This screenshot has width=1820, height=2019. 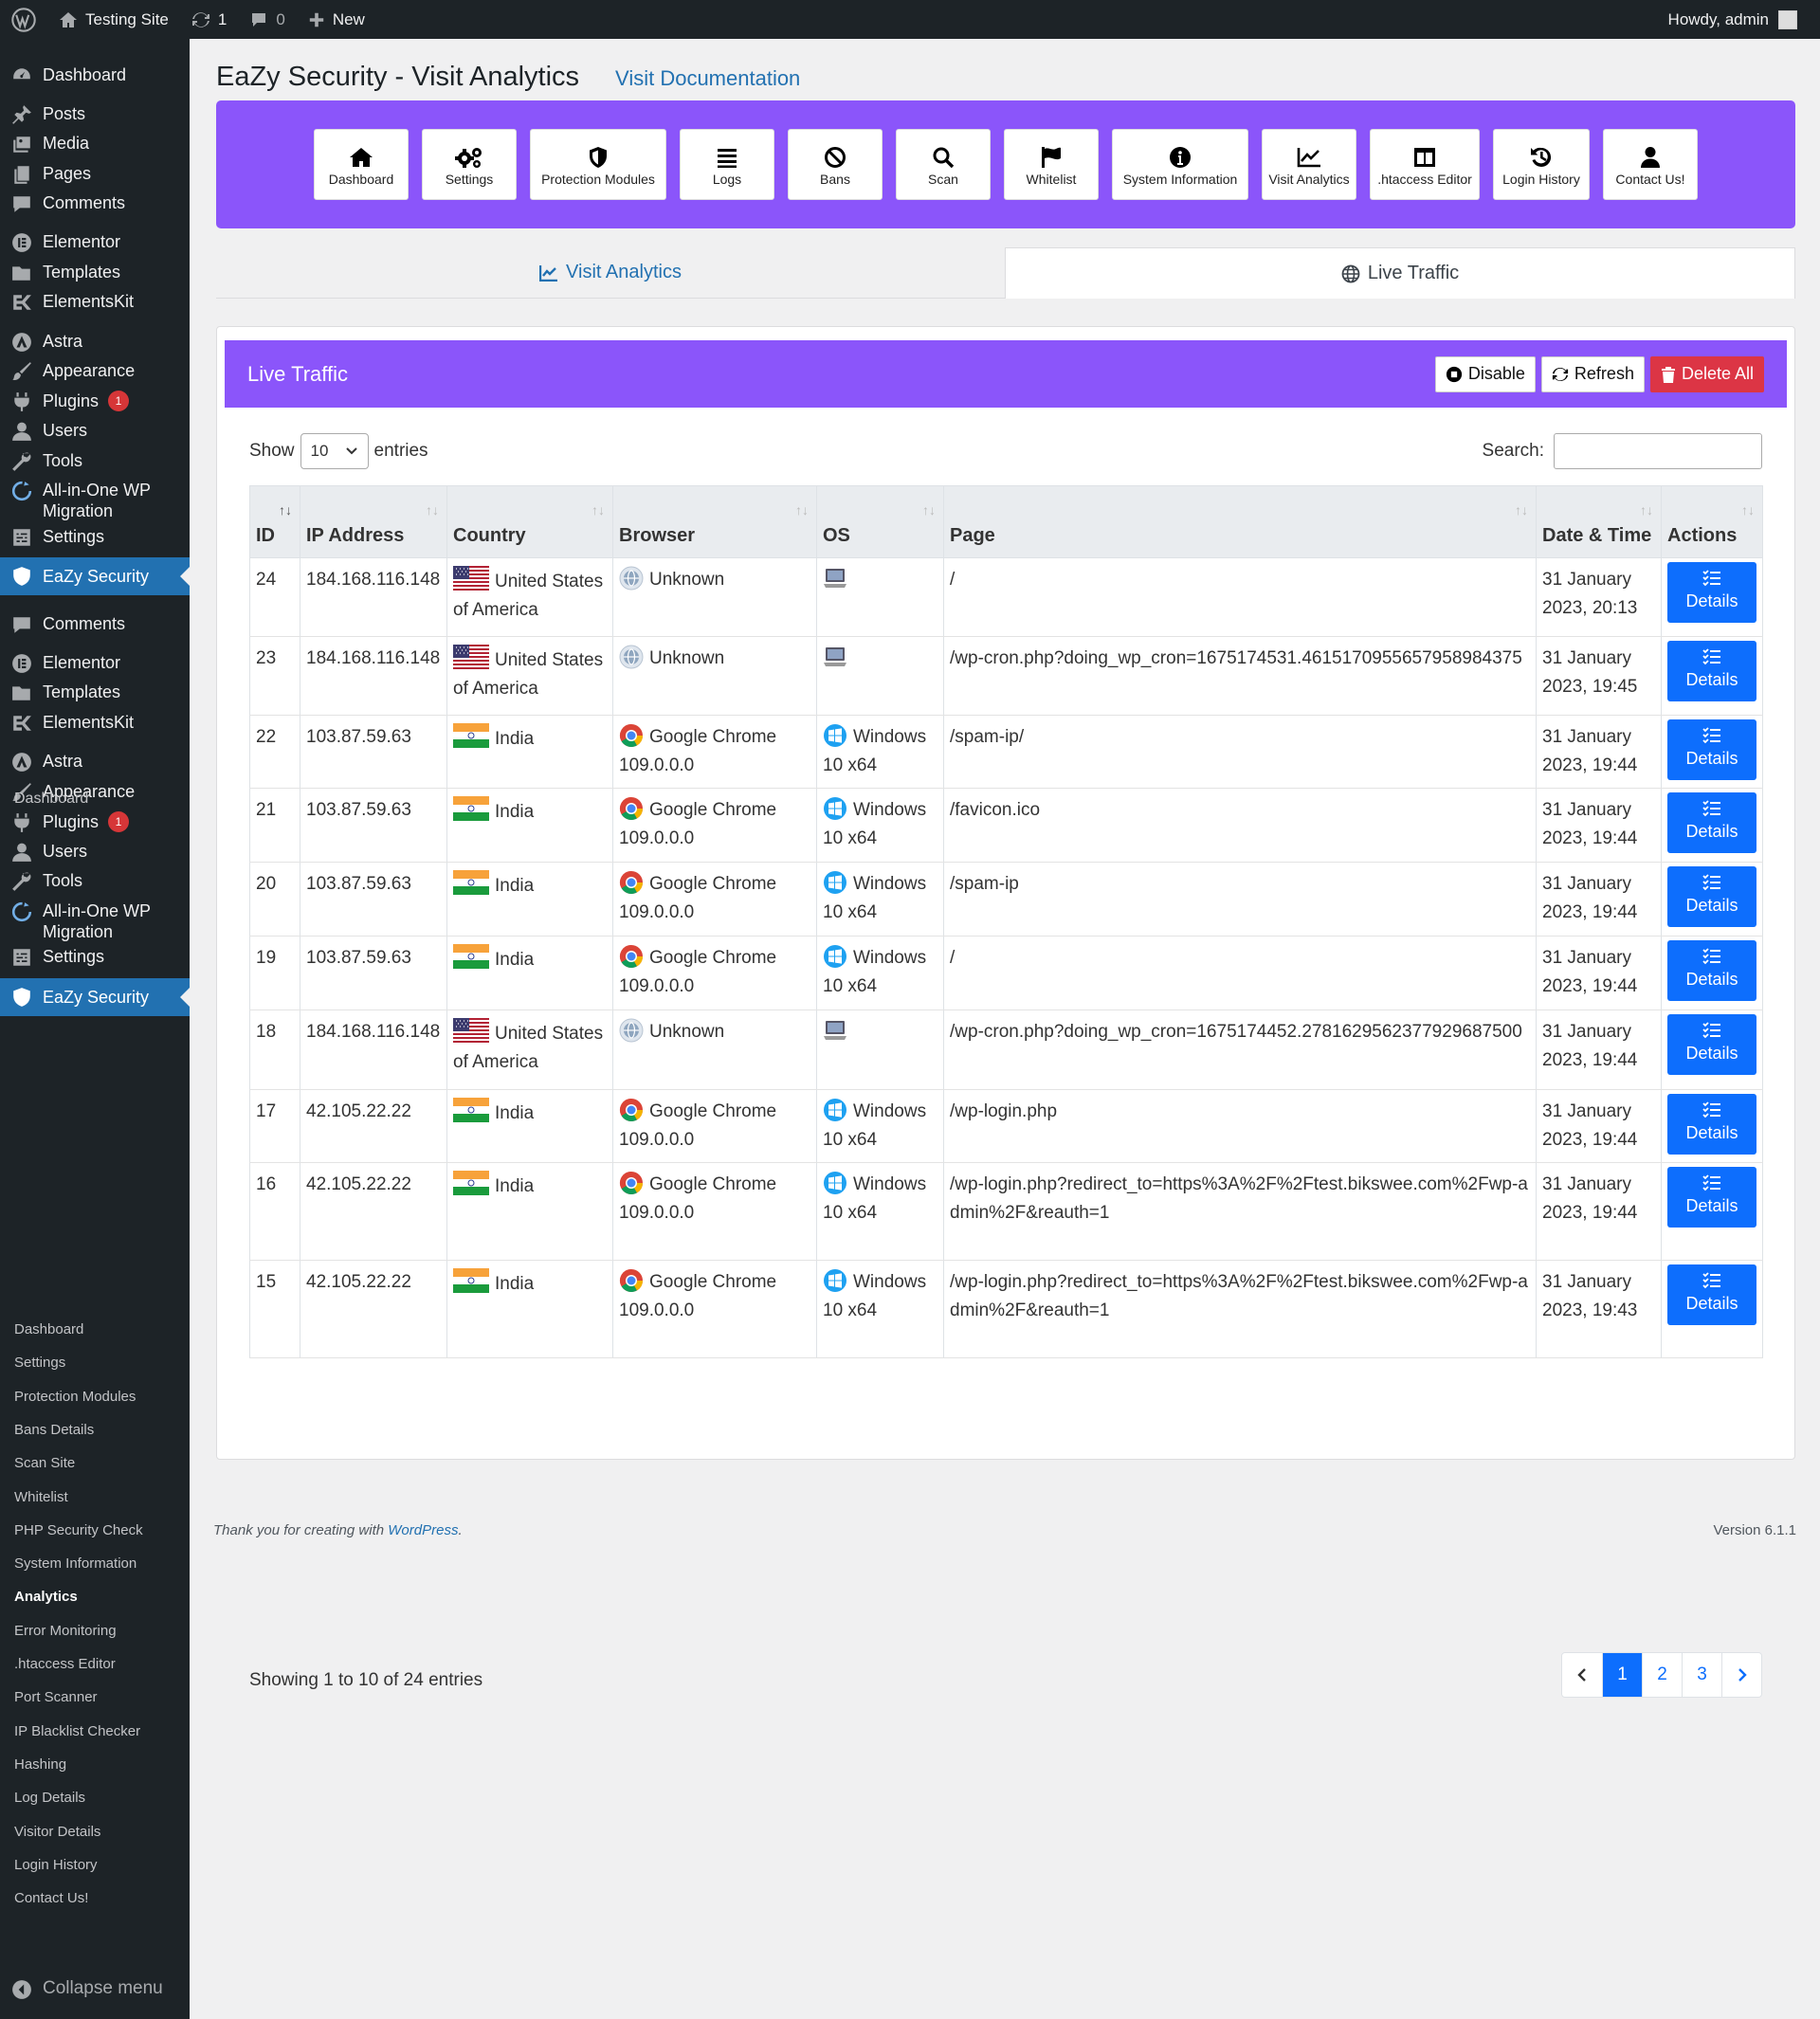 I want to click on refresh-button: Refresh, so click(x=1592, y=373).